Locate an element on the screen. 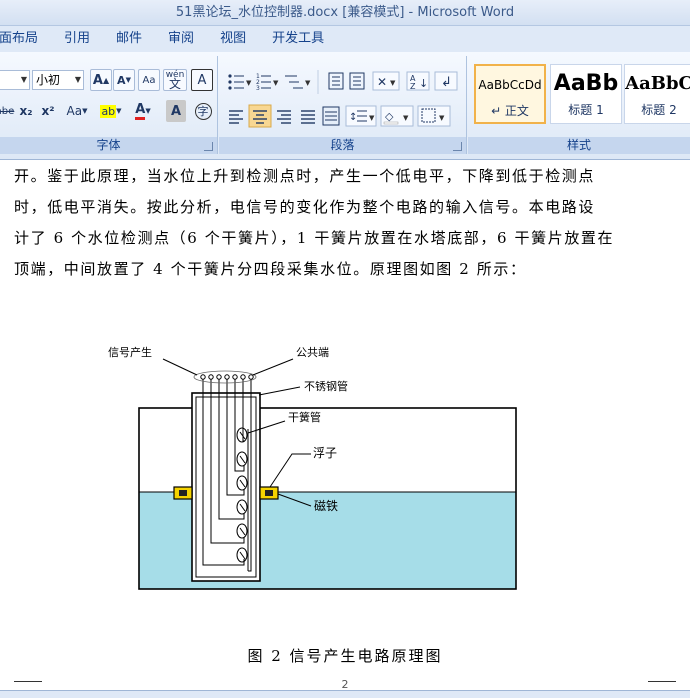 This screenshot has height=698, width=690. borders-icon: ▼ is located at coordinates (434, 116).